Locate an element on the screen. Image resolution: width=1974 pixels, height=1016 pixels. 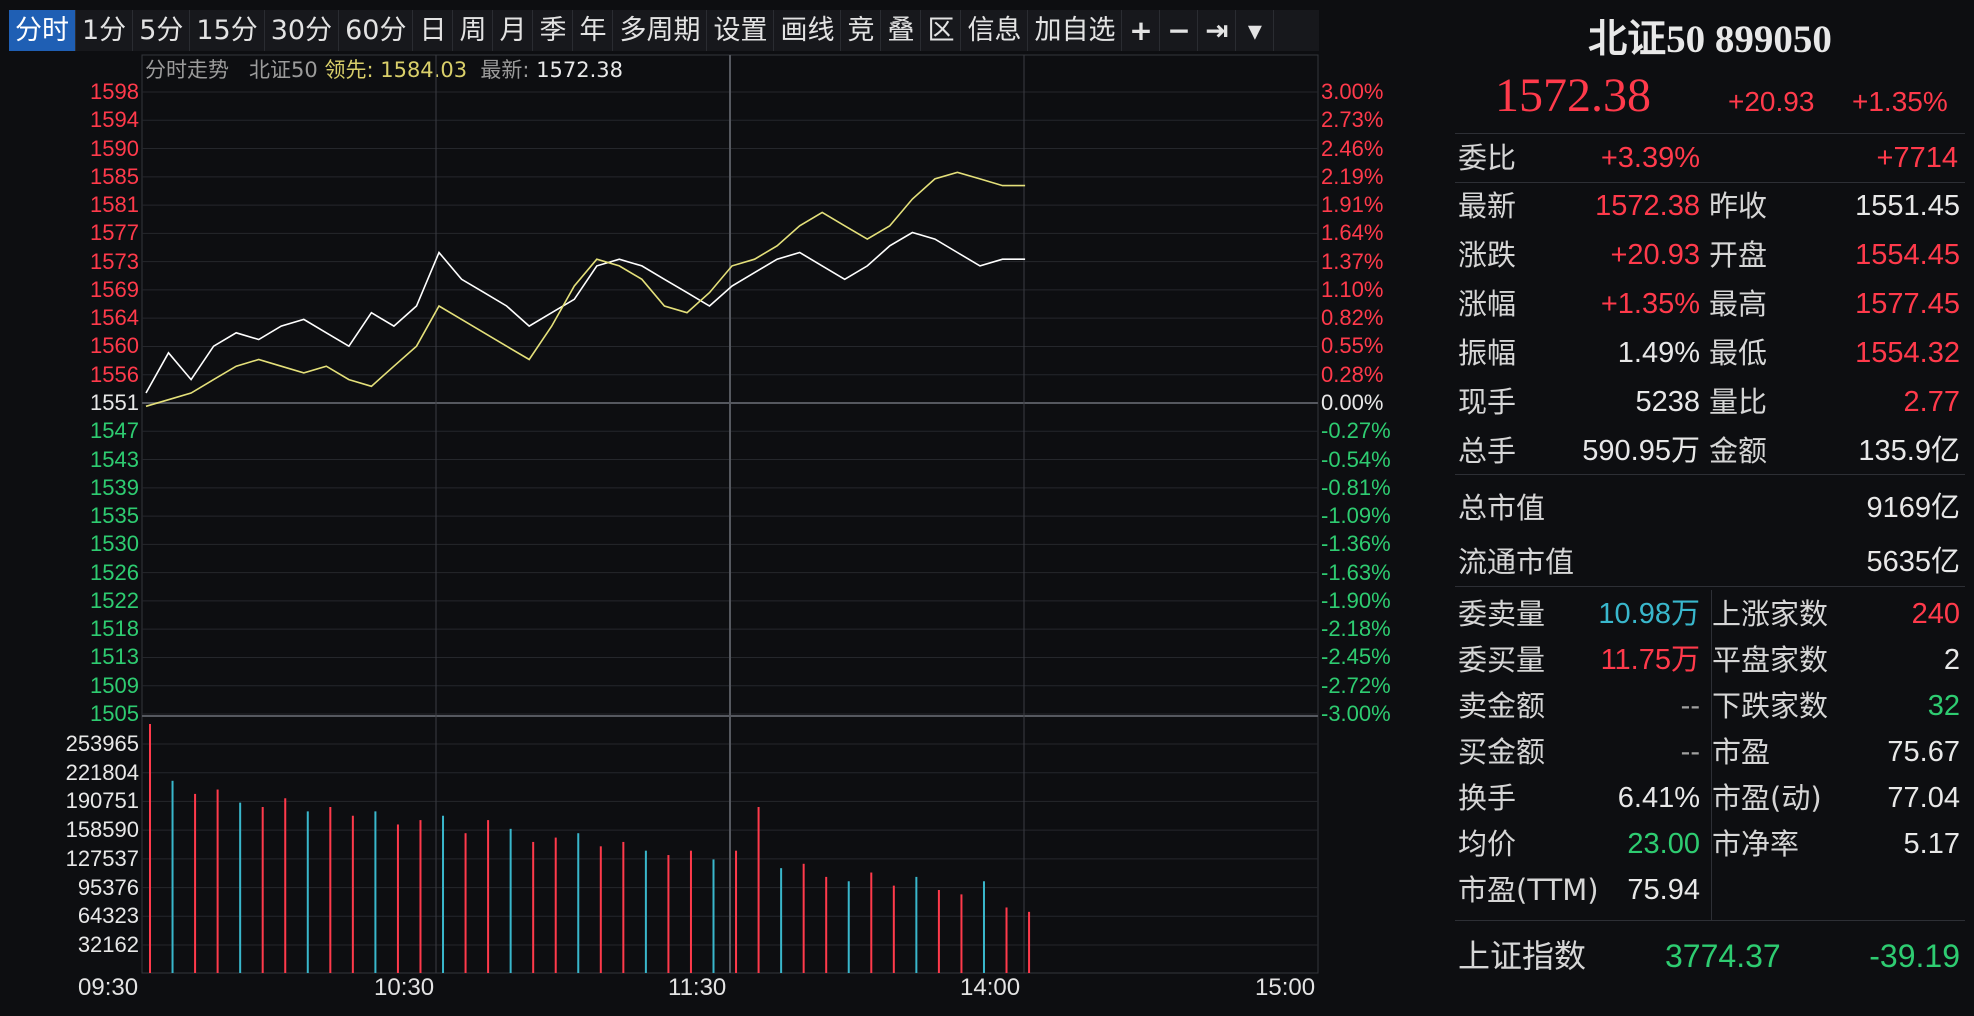
price-tick-label: 1509 is located at coordinates (114, 685).